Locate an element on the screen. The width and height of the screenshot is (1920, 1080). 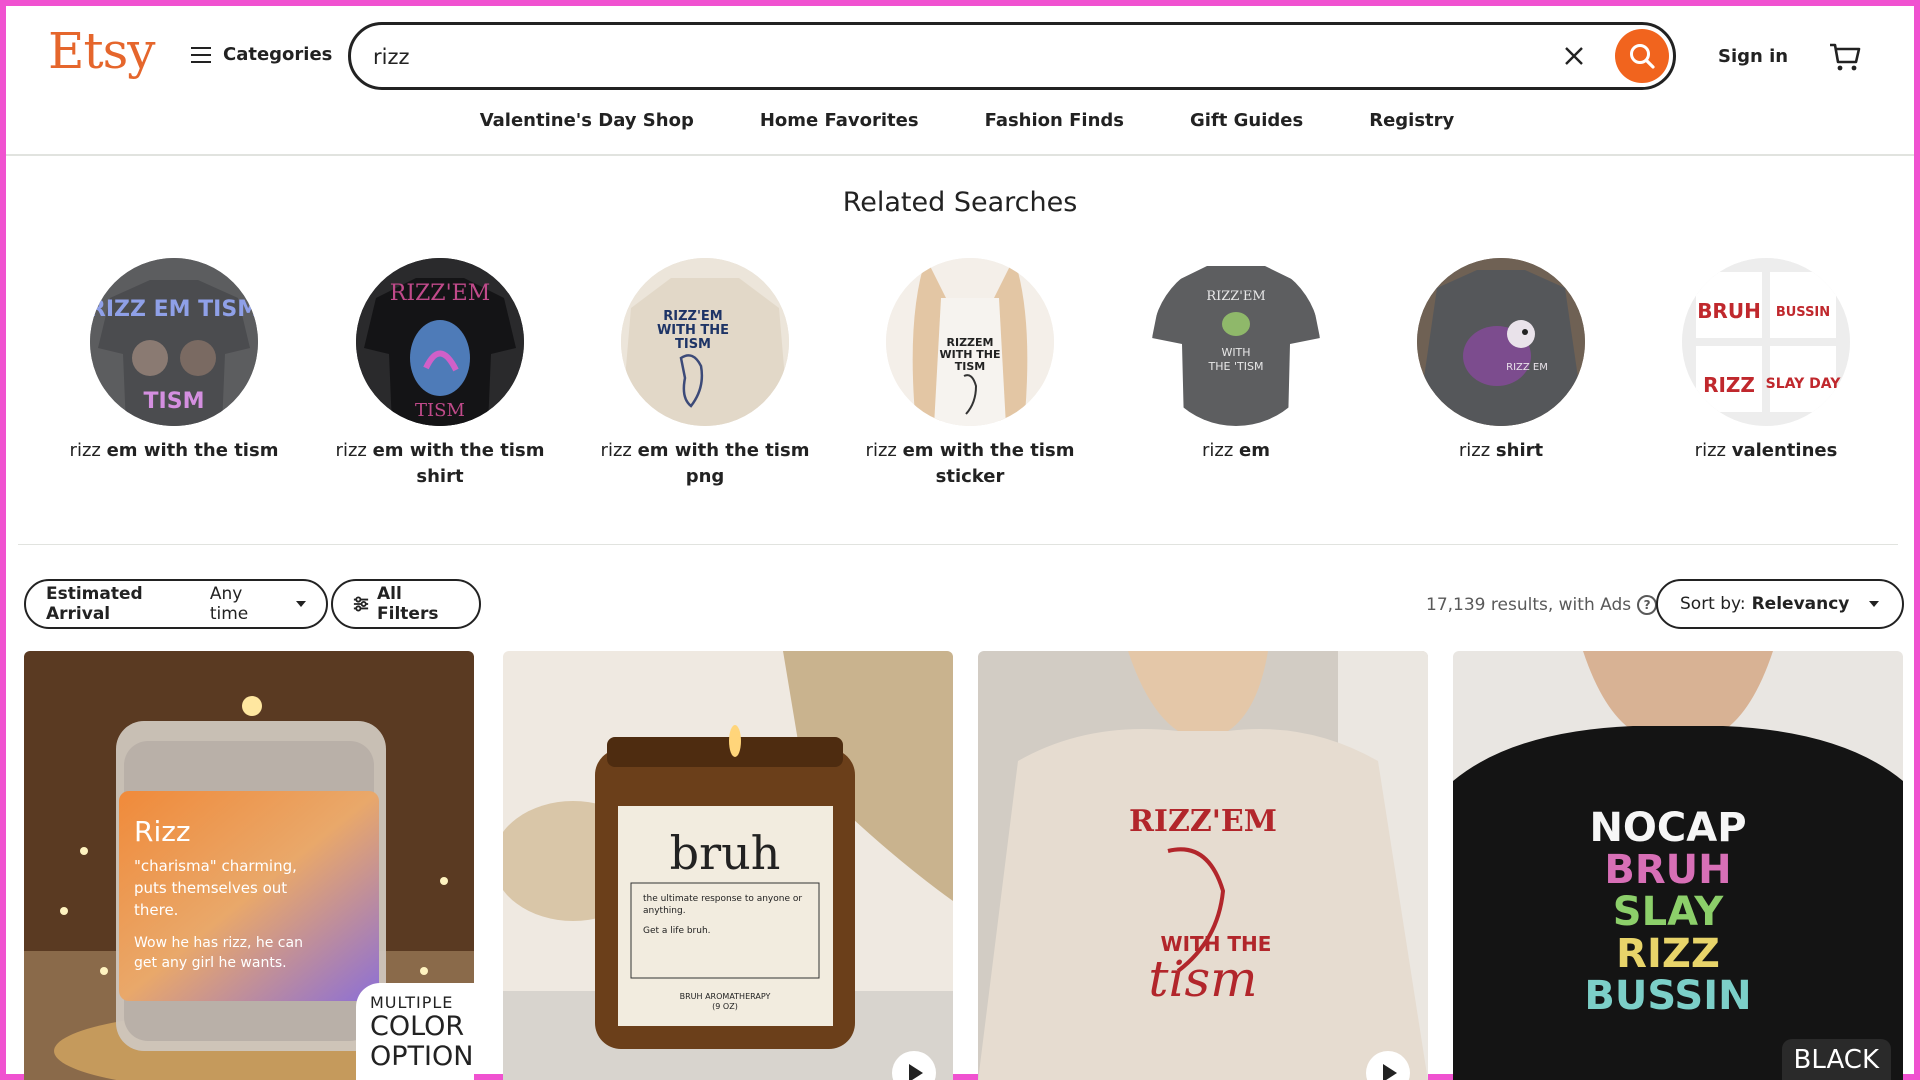
svg-text: Rizz is located at coordinates (162, 831).